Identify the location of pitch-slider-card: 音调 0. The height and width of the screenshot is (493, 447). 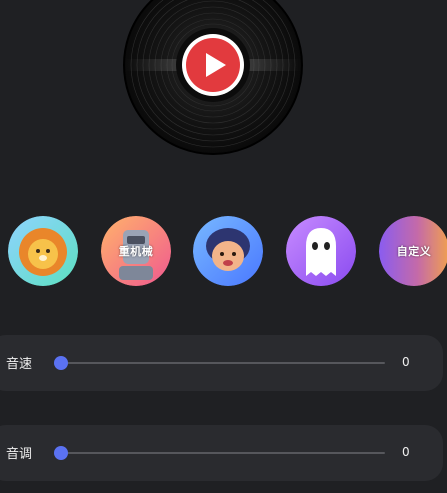
(221, 453).